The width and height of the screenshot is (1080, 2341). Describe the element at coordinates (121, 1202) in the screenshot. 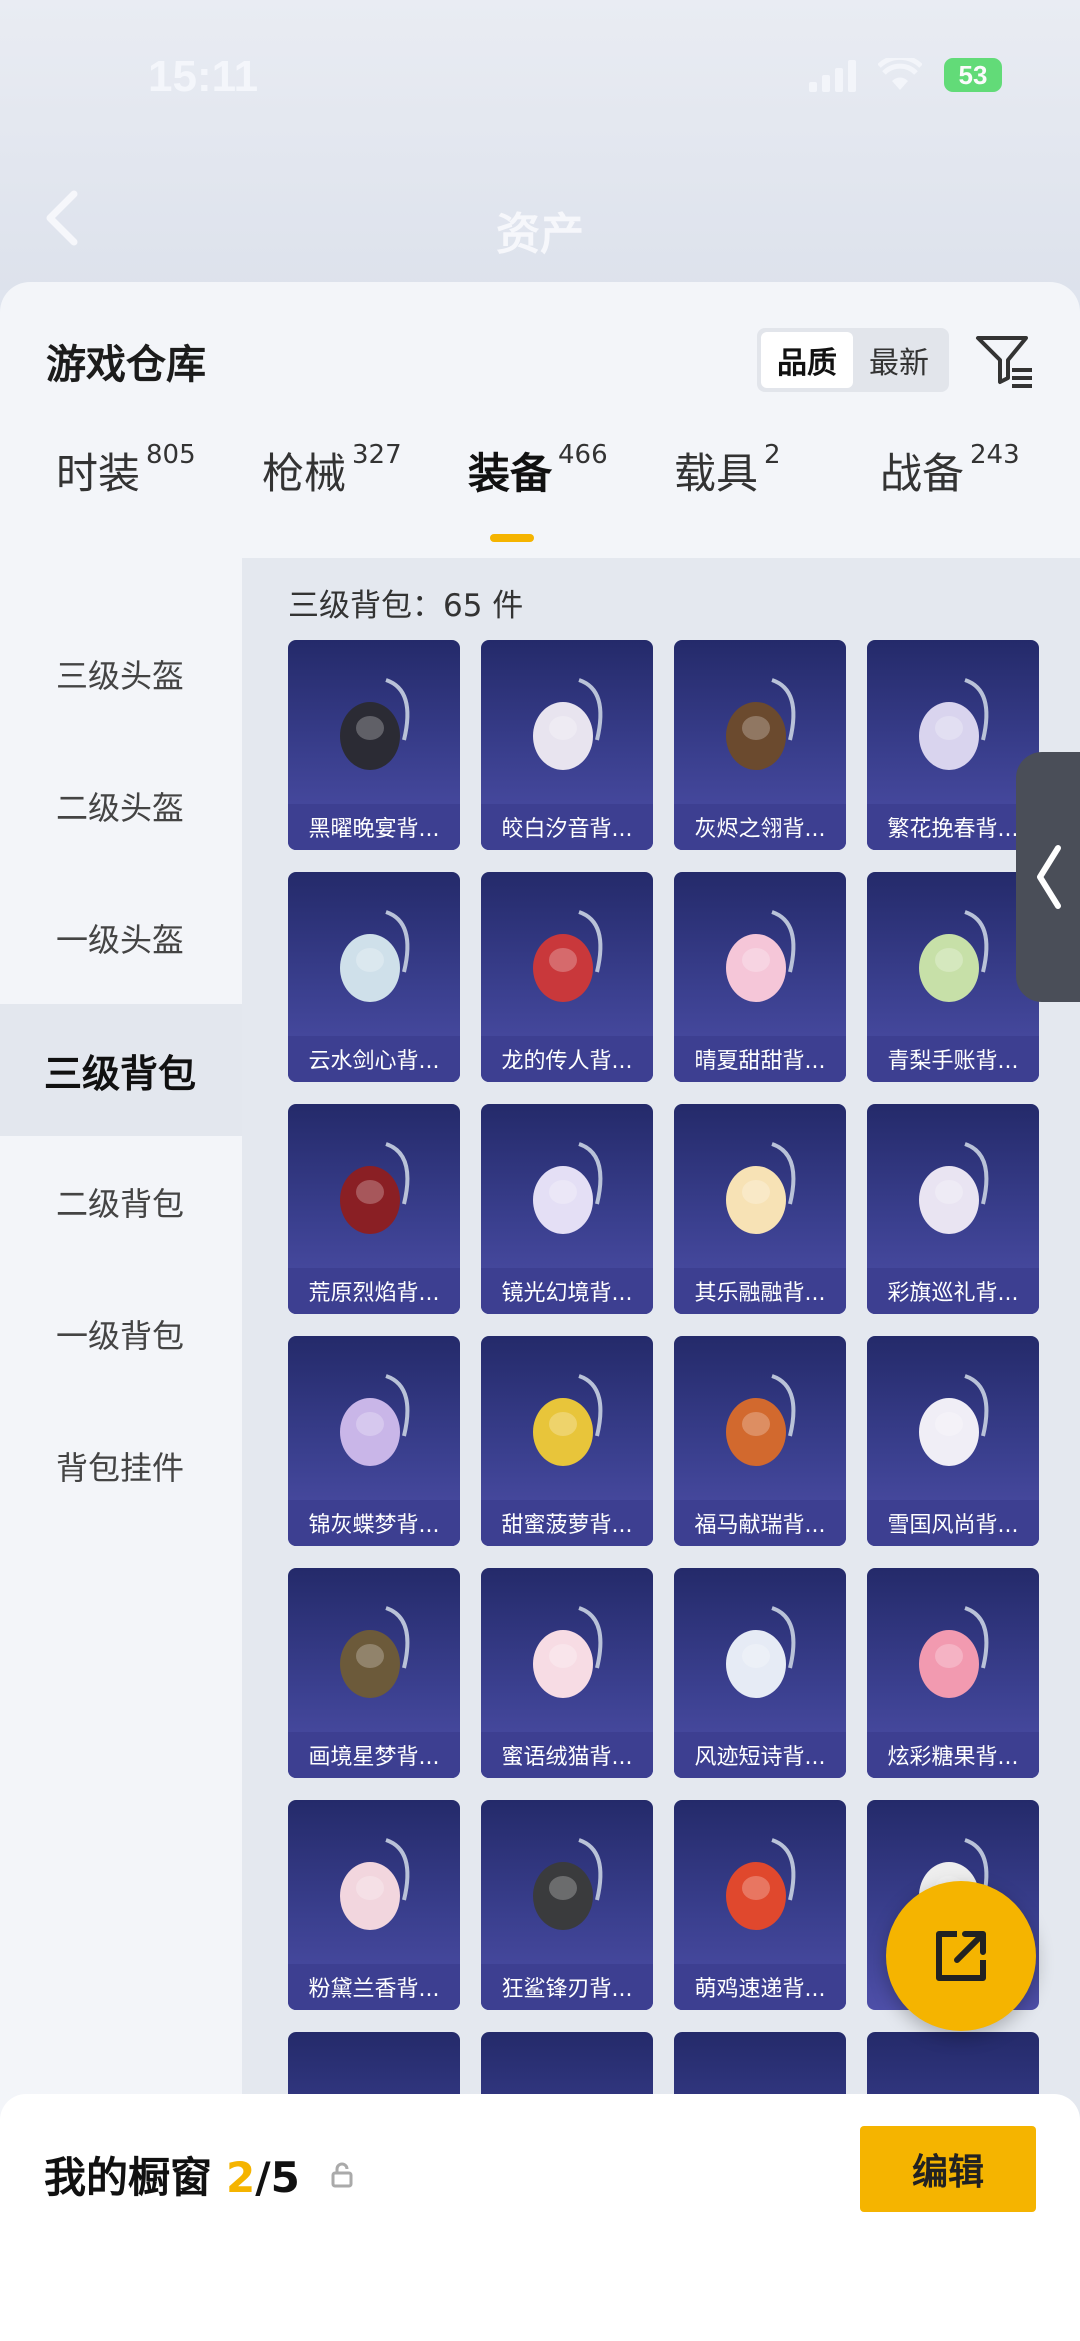

I see `sidebar-item-backpack-2: 二级背包` at that location.